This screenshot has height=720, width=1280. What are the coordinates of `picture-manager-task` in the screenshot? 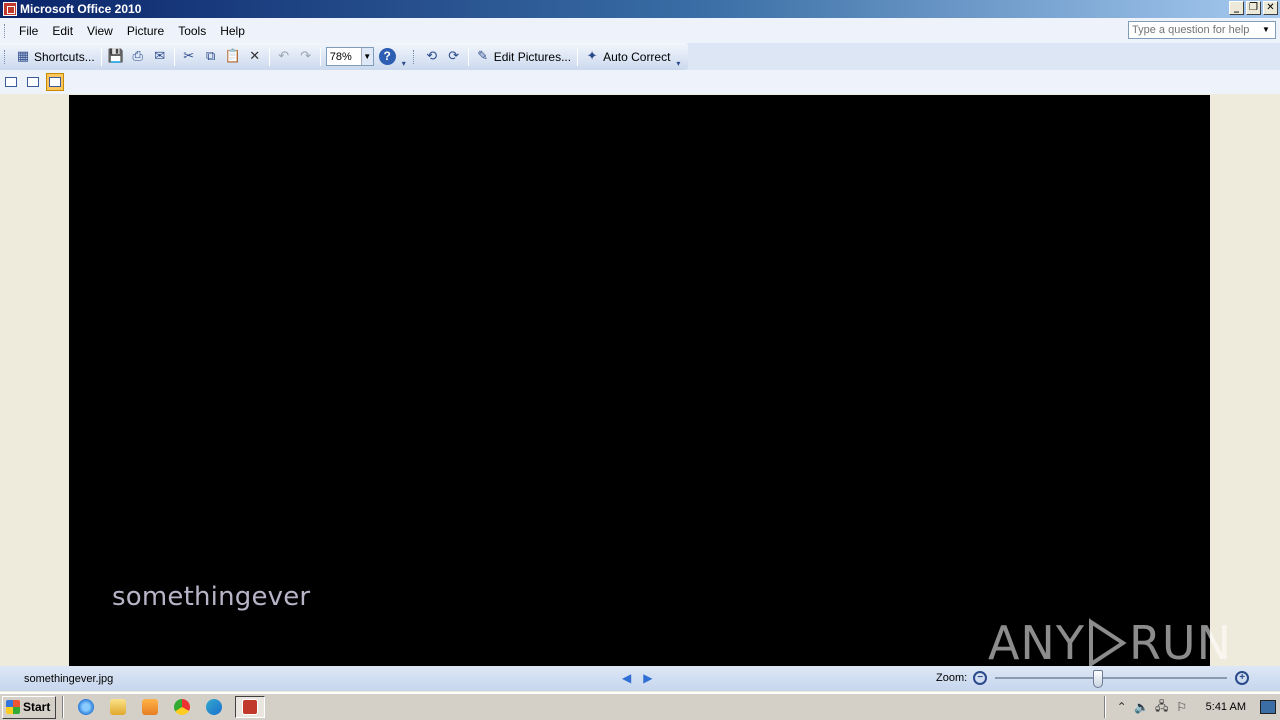 It's located at (250, 707).